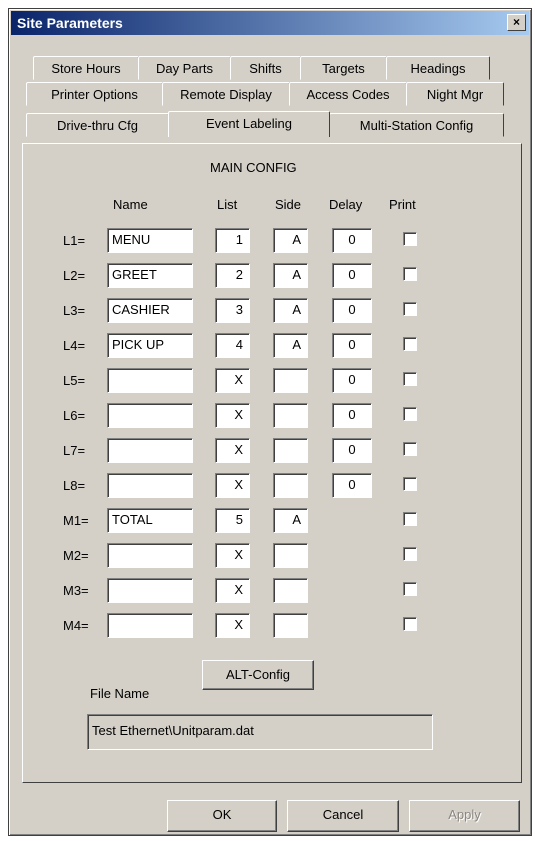 The width and height of the screenshot is (535, 841). I want to click on tab-night-mgr: Night Mgr, so click(455, 94).